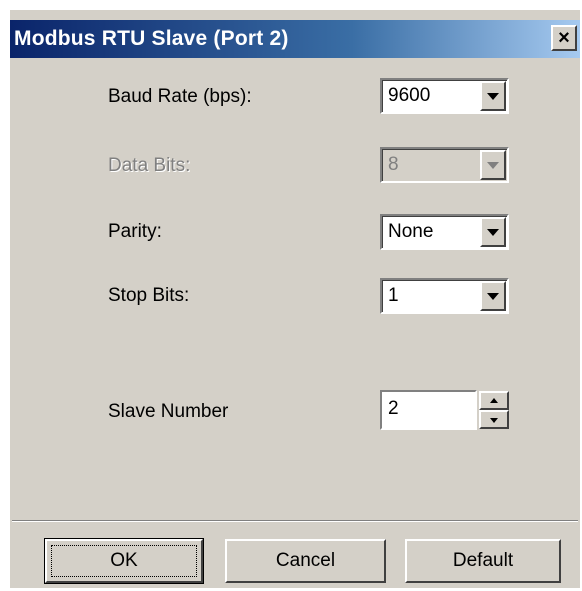 This screenshot has width=582, height=591. What do you see at coordinates (180, 96) in the screenshot?
I see `baud-rate-label: Baud Rate (bps):` at bounding box center [180, 96].